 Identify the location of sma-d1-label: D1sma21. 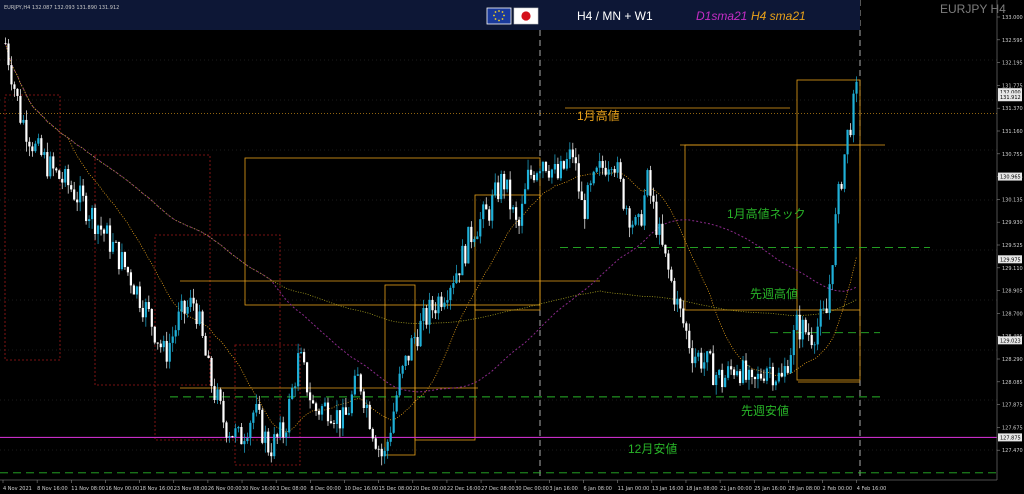
(721, 16).